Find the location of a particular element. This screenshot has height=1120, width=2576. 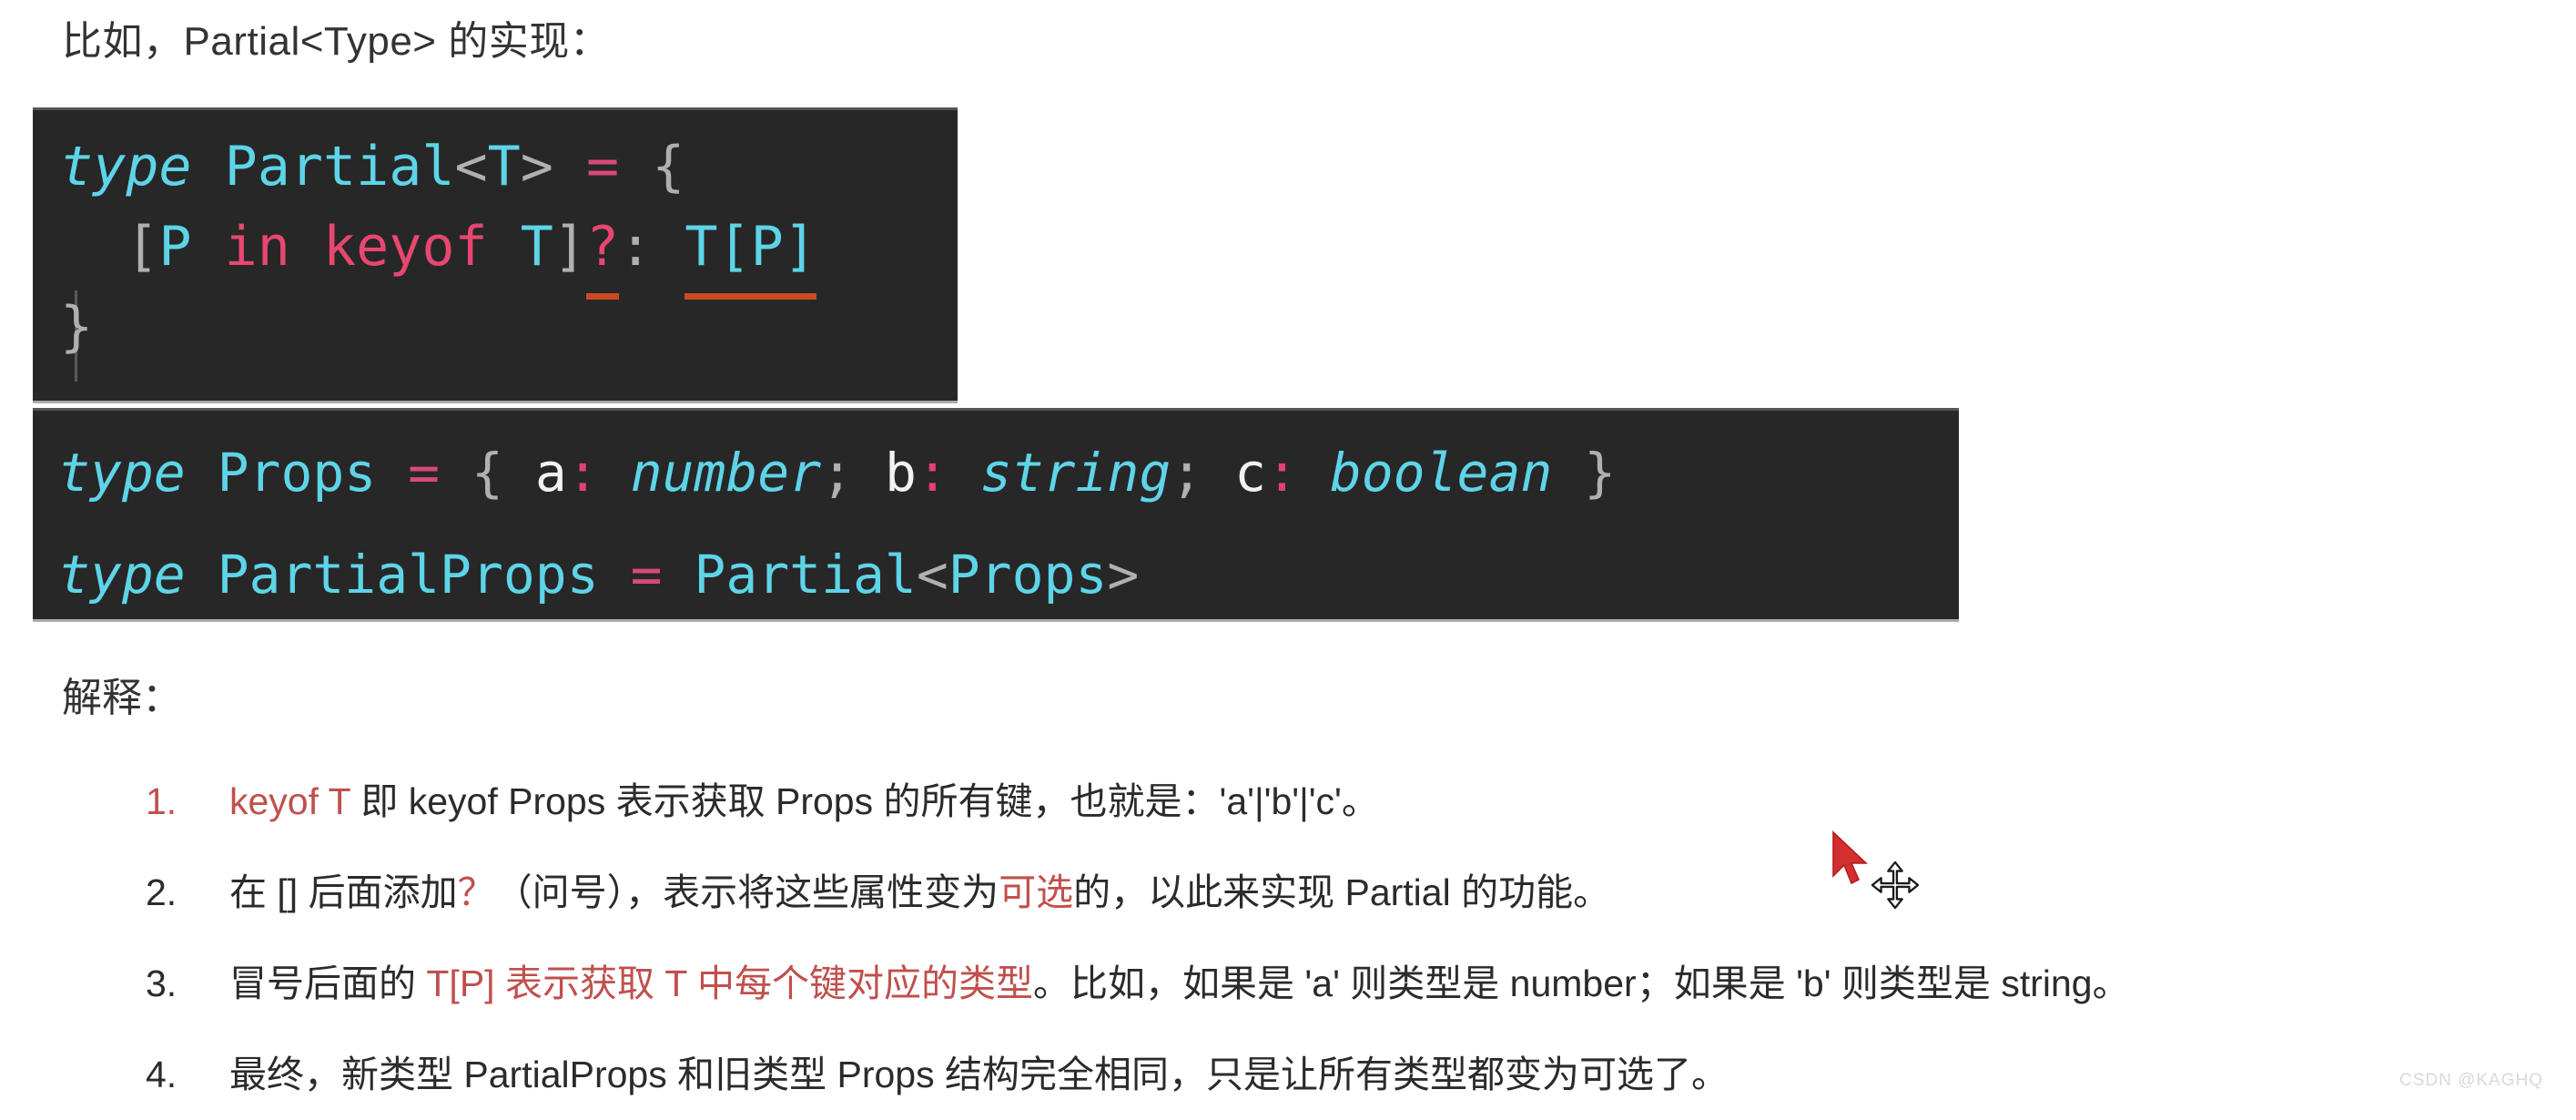

code-token: T[P] is located at coordinates (750, 253).